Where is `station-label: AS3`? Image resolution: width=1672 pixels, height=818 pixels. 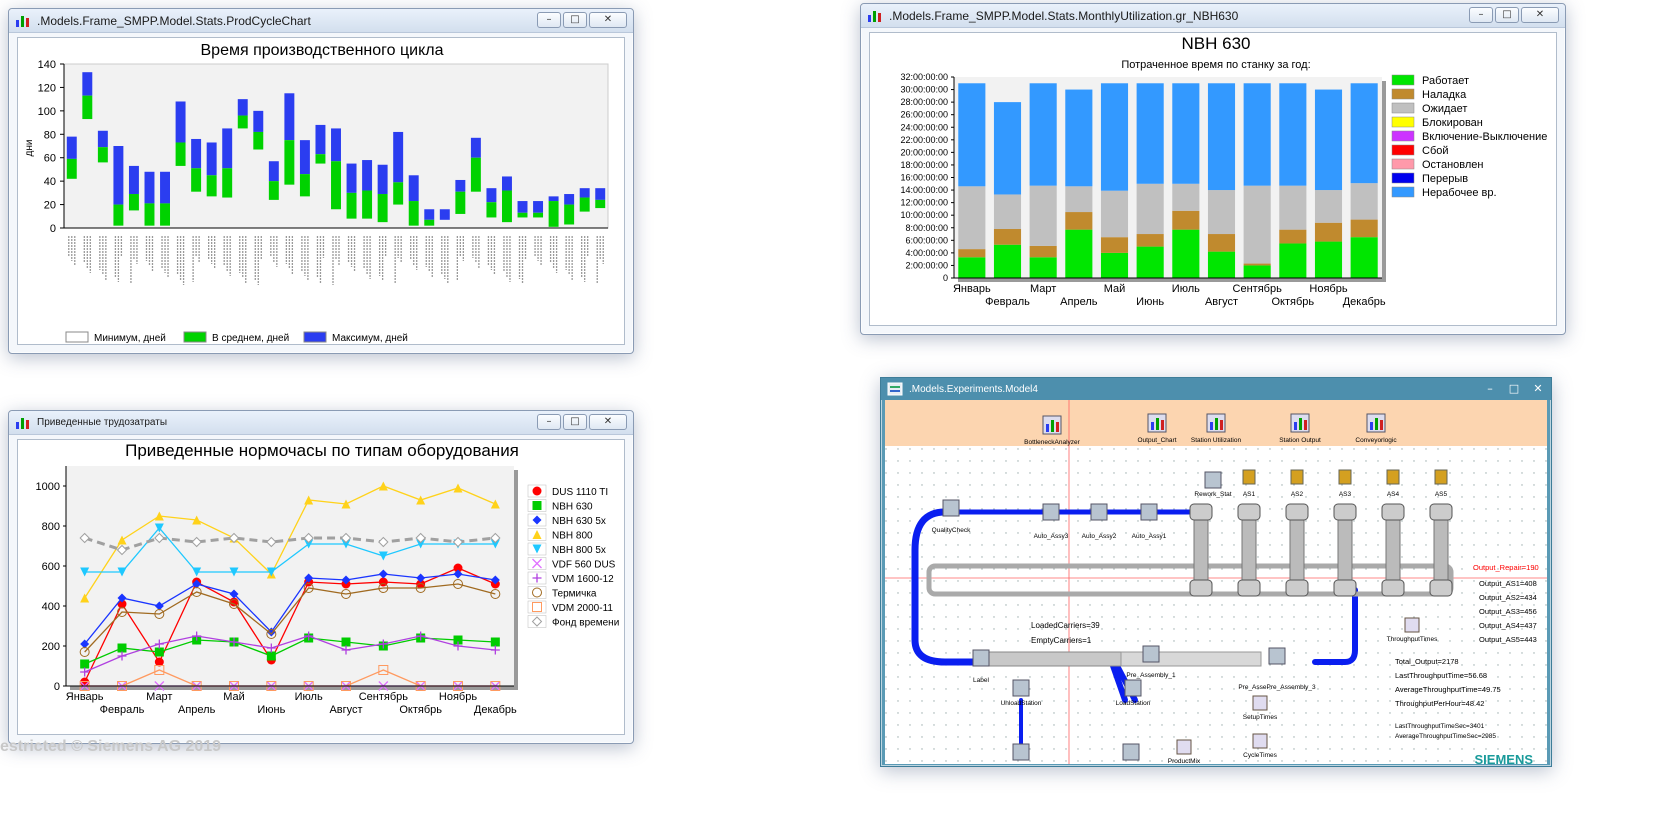
station-label: AS3 is located at coordinates (1345, 494).